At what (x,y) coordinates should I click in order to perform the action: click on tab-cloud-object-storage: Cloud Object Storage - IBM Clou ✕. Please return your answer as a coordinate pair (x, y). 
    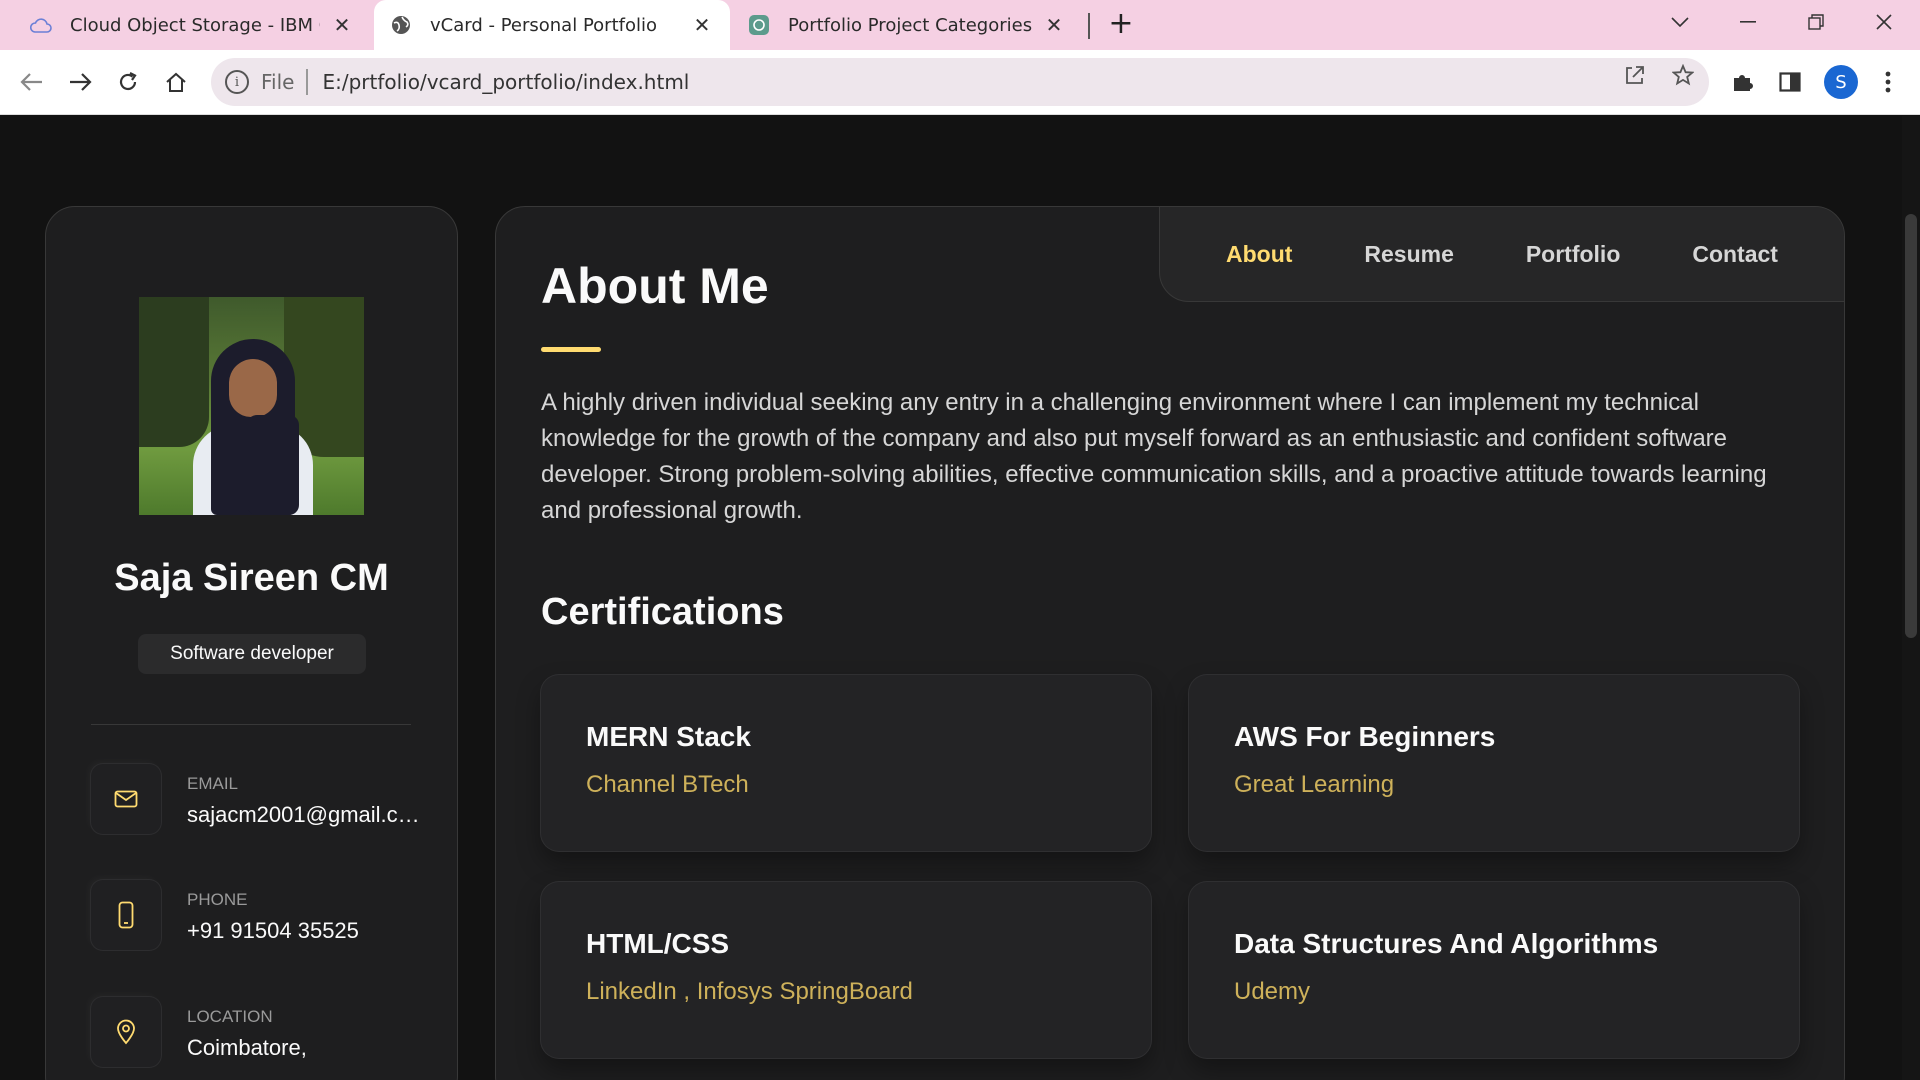
    Looking at the image, I should click on (192, 25).